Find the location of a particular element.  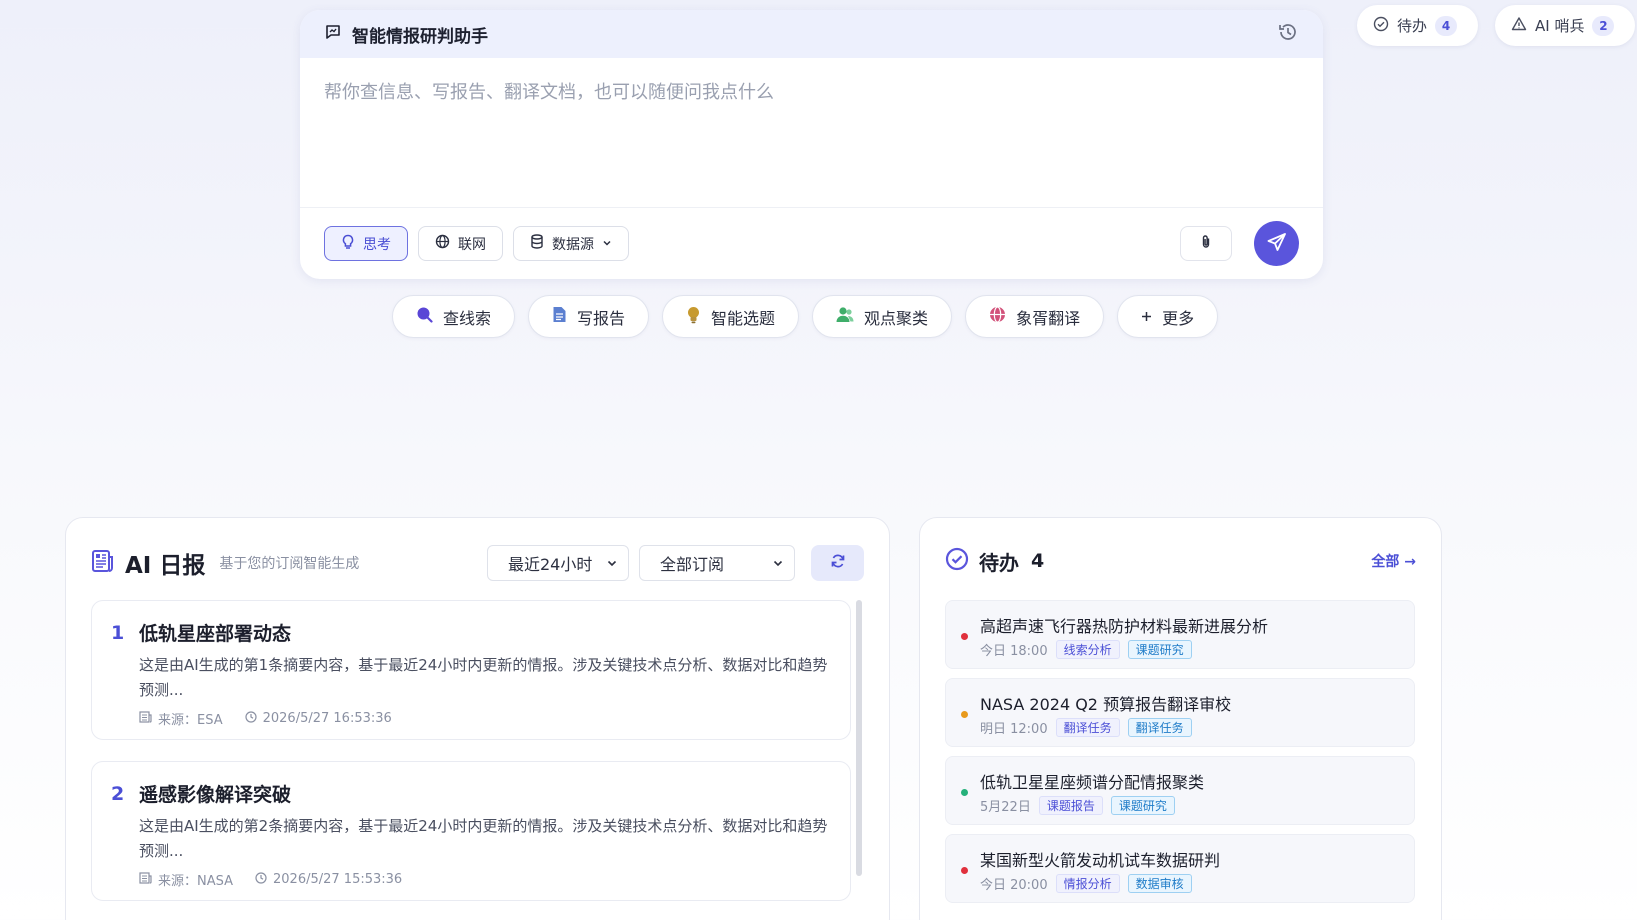

think-button: 思考 is located at coordinates (366, 243).